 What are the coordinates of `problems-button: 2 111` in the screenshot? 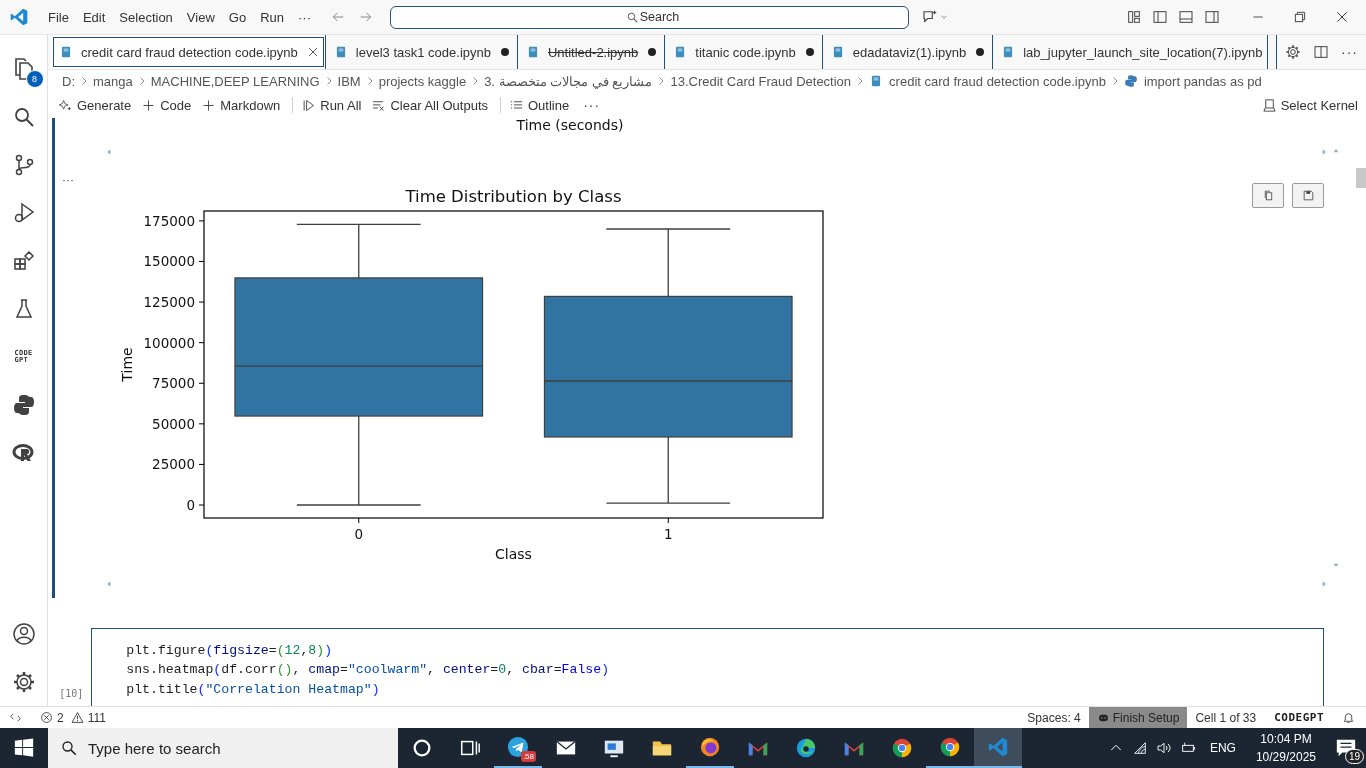 It's located at (76, 717).